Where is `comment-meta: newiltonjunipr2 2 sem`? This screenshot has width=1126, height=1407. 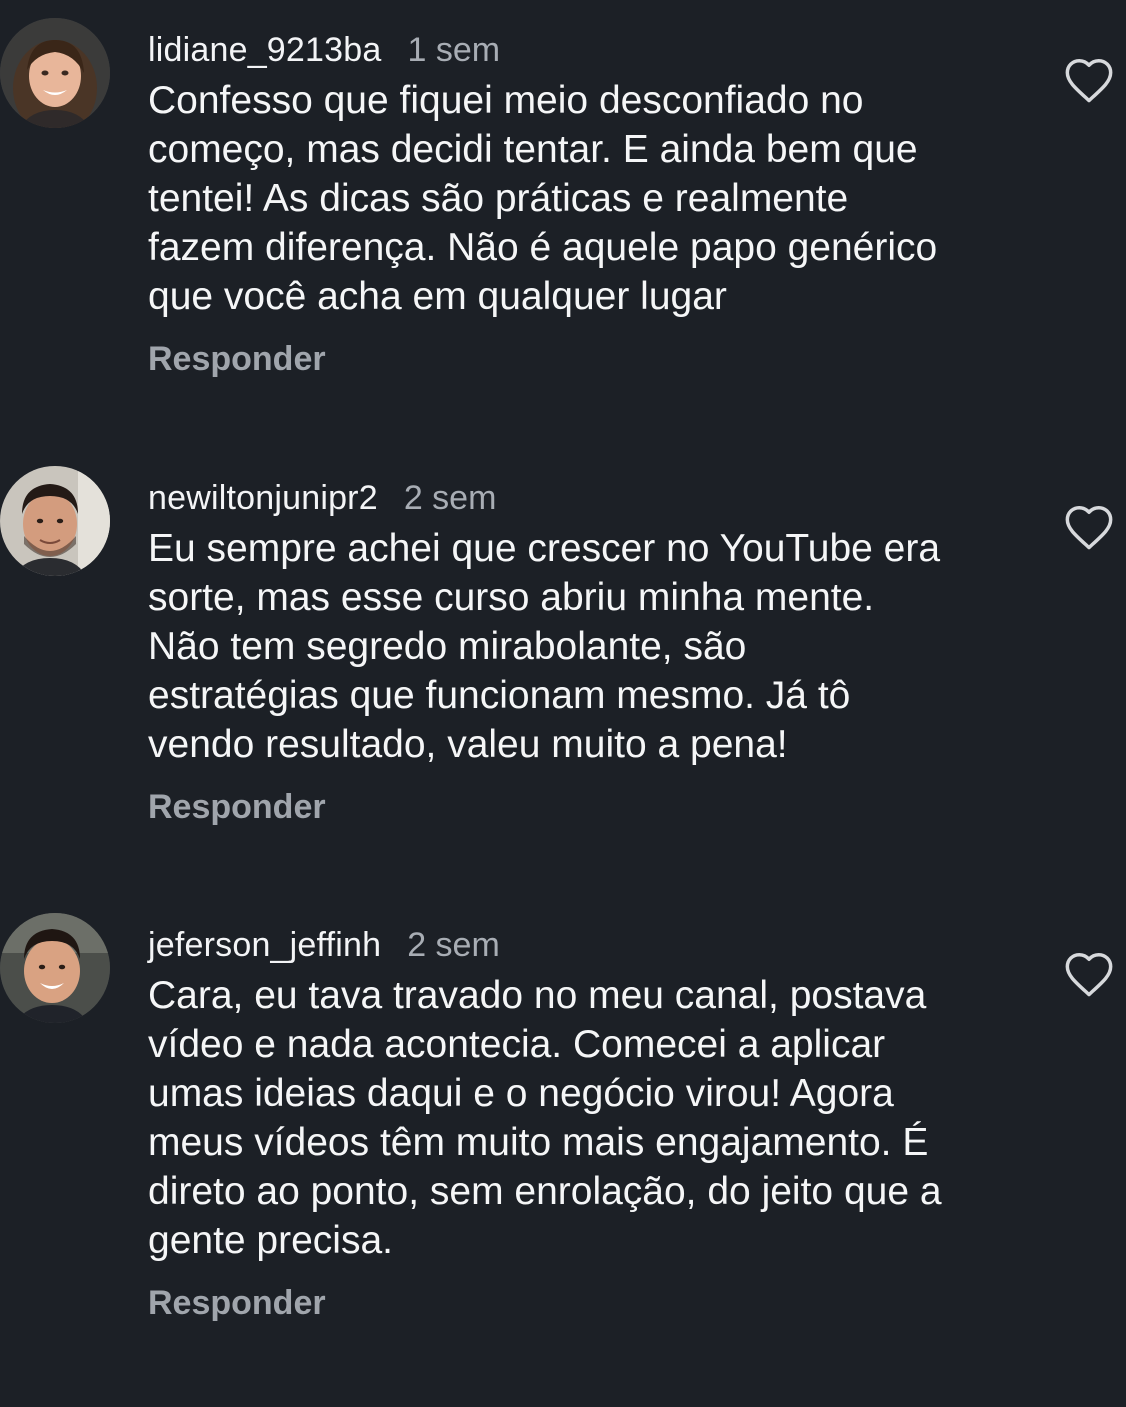
comment-meta: newiltonjunipr2 2 sem is located at coordinates (322, 498).